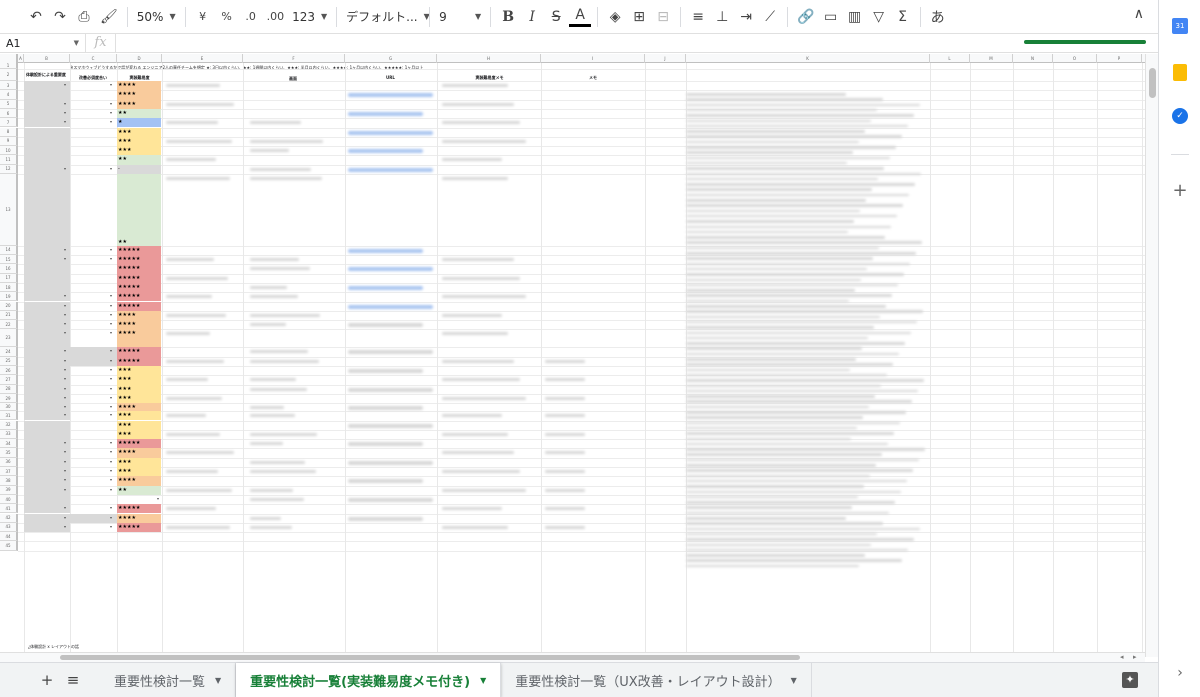  I want to click on decrease-decimal-button: .0, so click(251, 17).